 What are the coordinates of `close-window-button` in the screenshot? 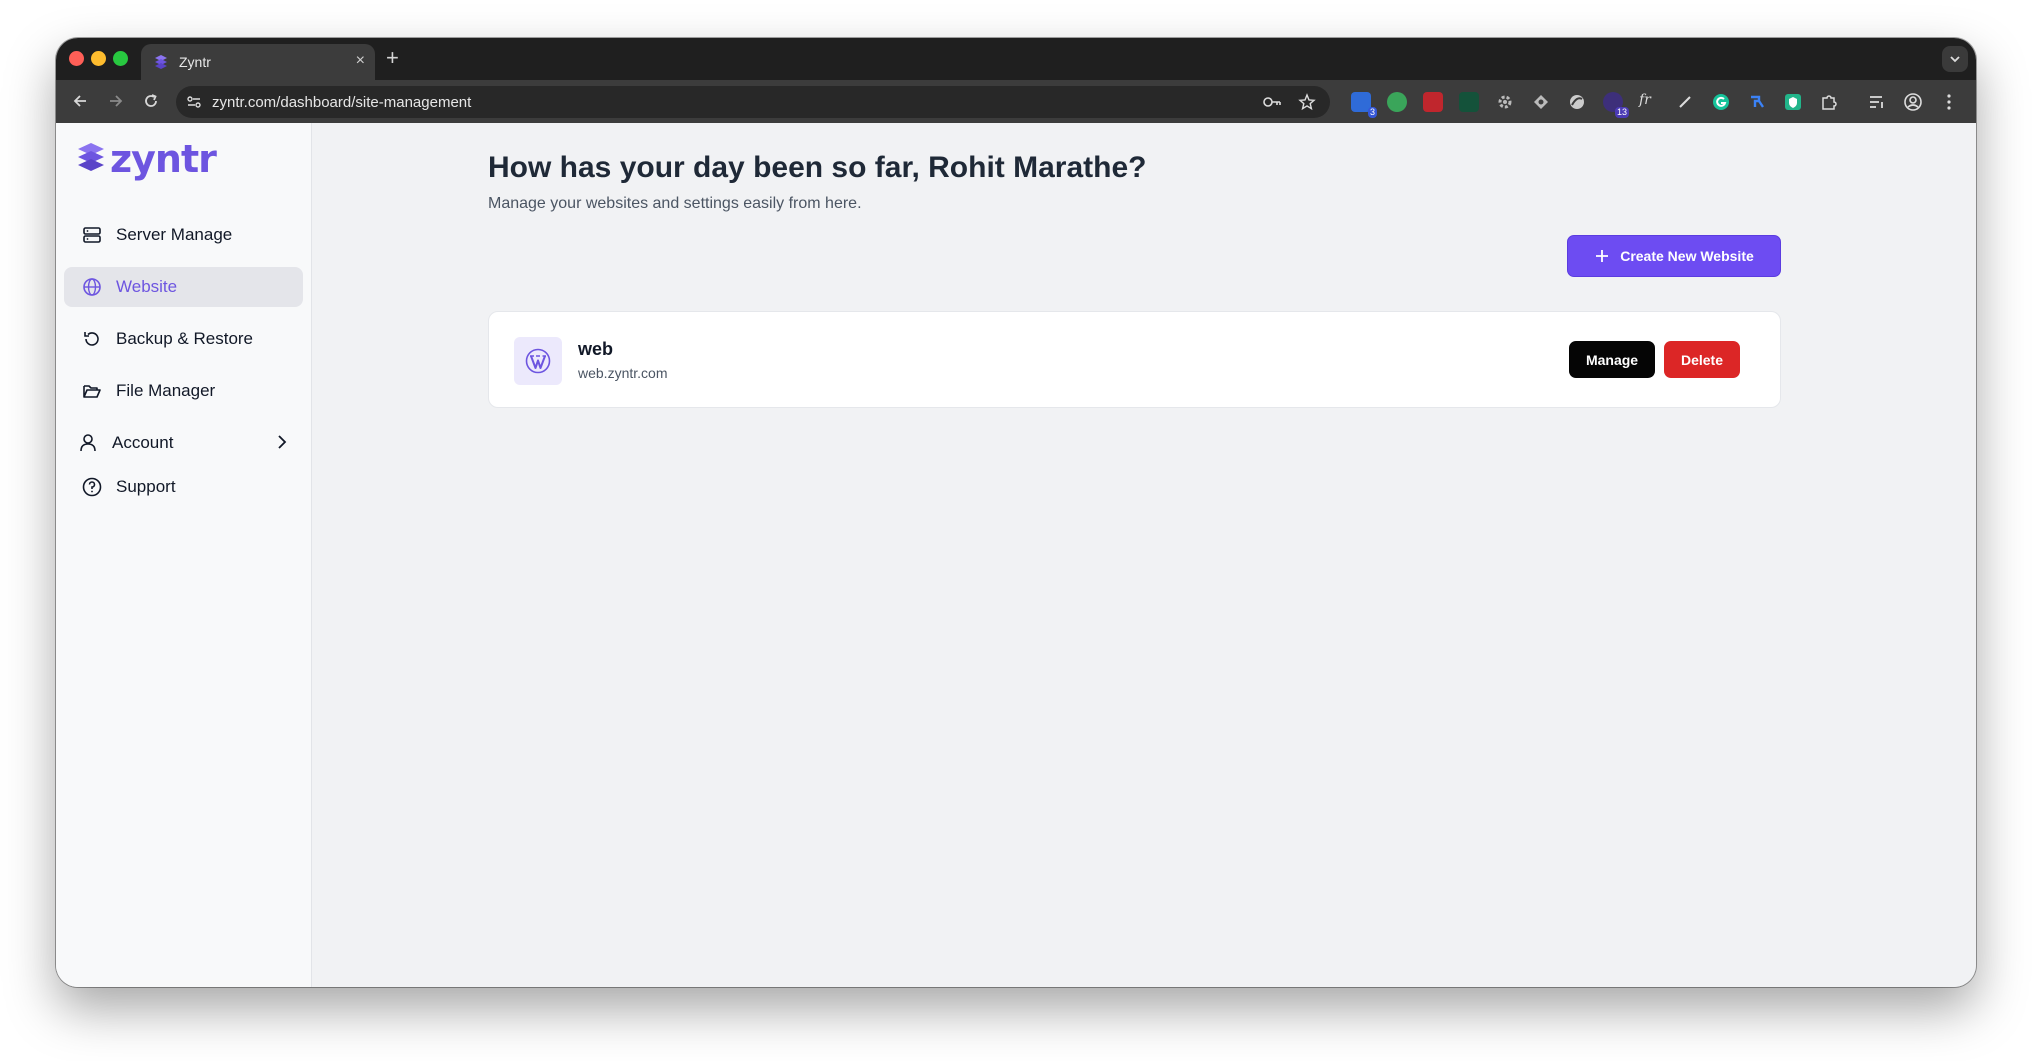 It's located at (76, 58).